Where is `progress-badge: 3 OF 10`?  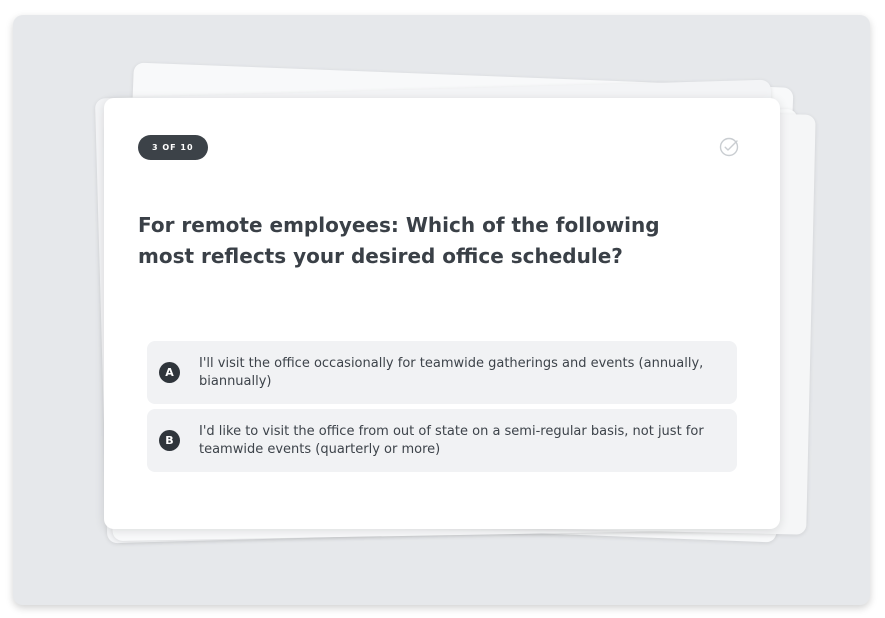
progress-badge: 3 OF 10 is located at coordinates (173, 147).